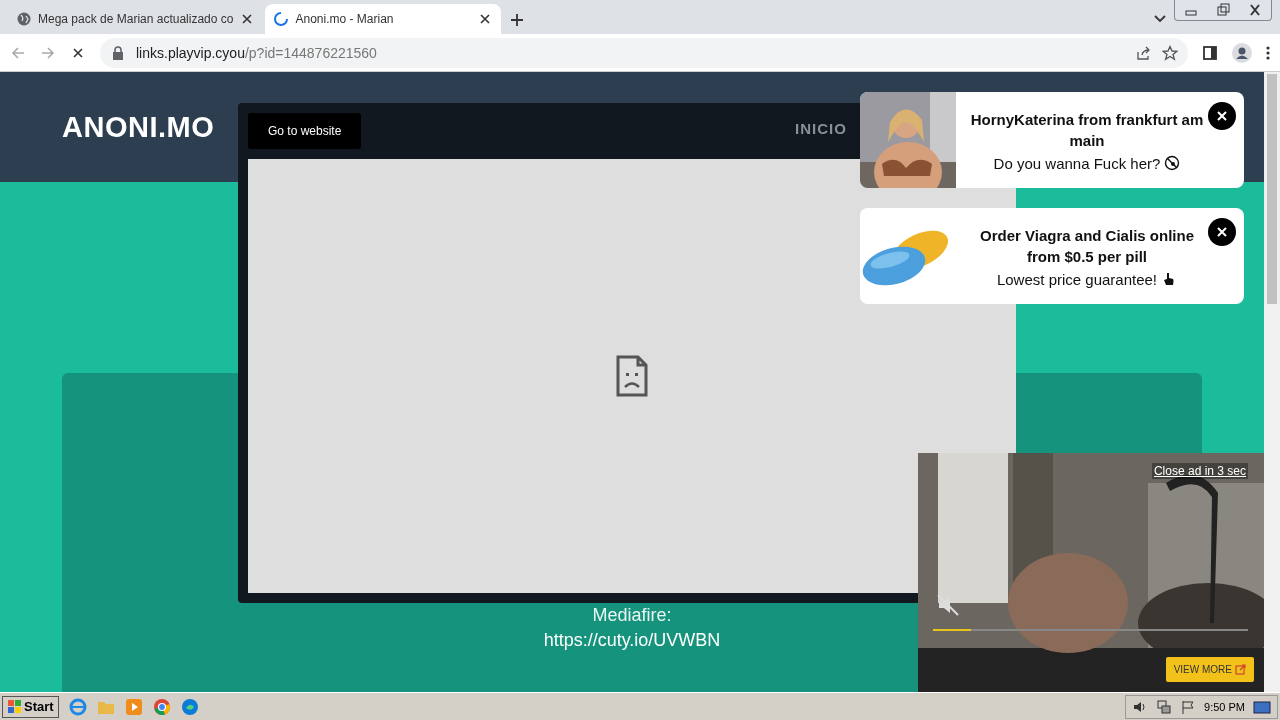  I want to click on browser-tab: Mega pack de Marian actualizado co, so click(136, 19).